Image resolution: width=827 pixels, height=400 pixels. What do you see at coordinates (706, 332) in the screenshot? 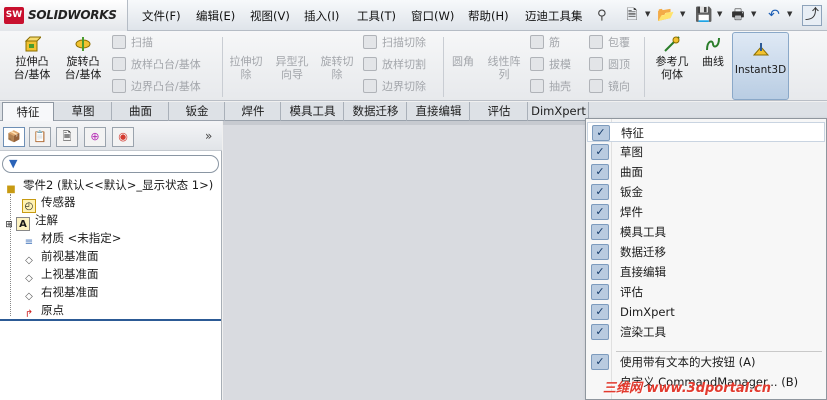
I see `ctx-item-render-tools: ✓ 渲染工具` at bounding box center [706, 332].